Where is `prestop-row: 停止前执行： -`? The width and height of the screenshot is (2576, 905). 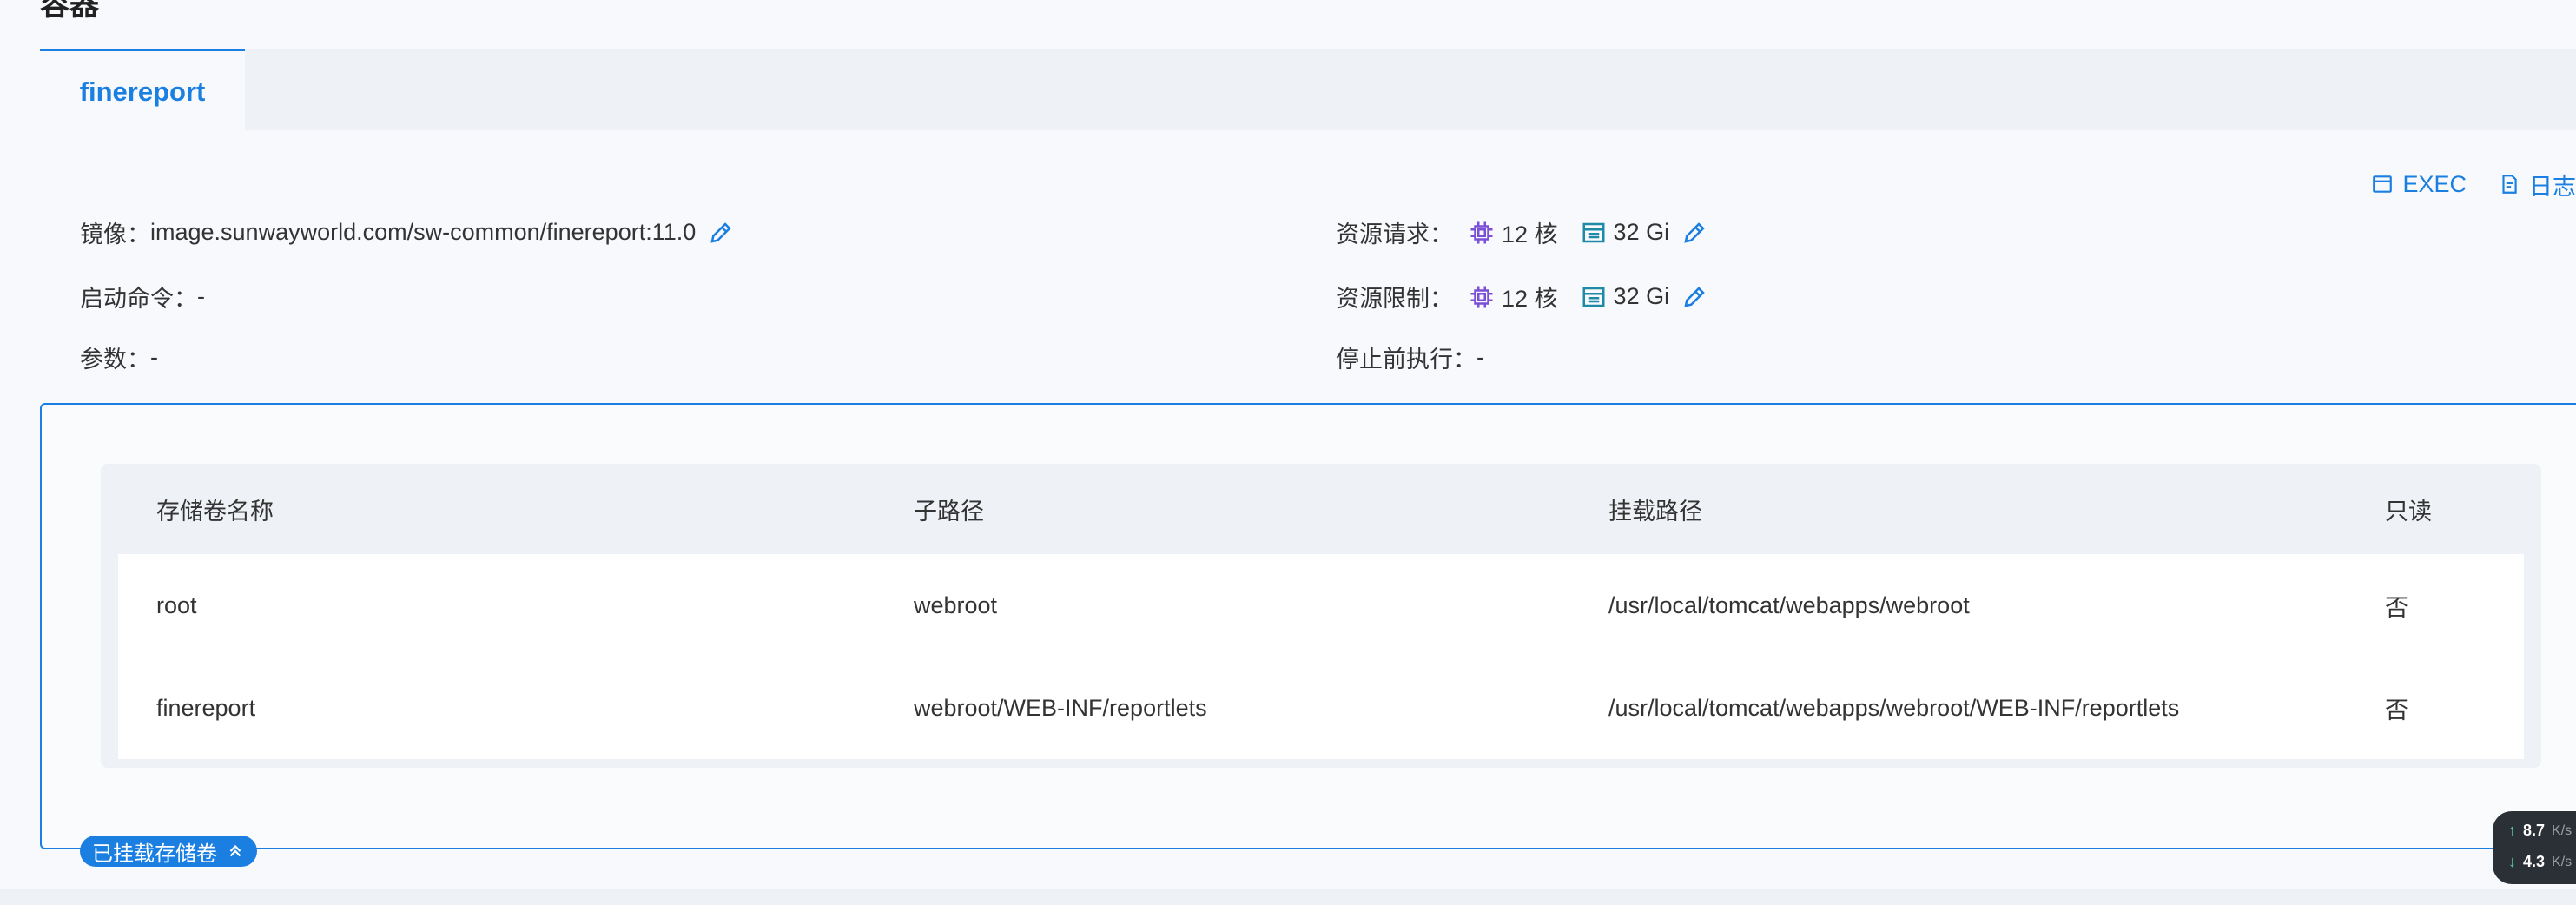 prestop-row: 停止前执行： - is located at coordinates (1410, 357).